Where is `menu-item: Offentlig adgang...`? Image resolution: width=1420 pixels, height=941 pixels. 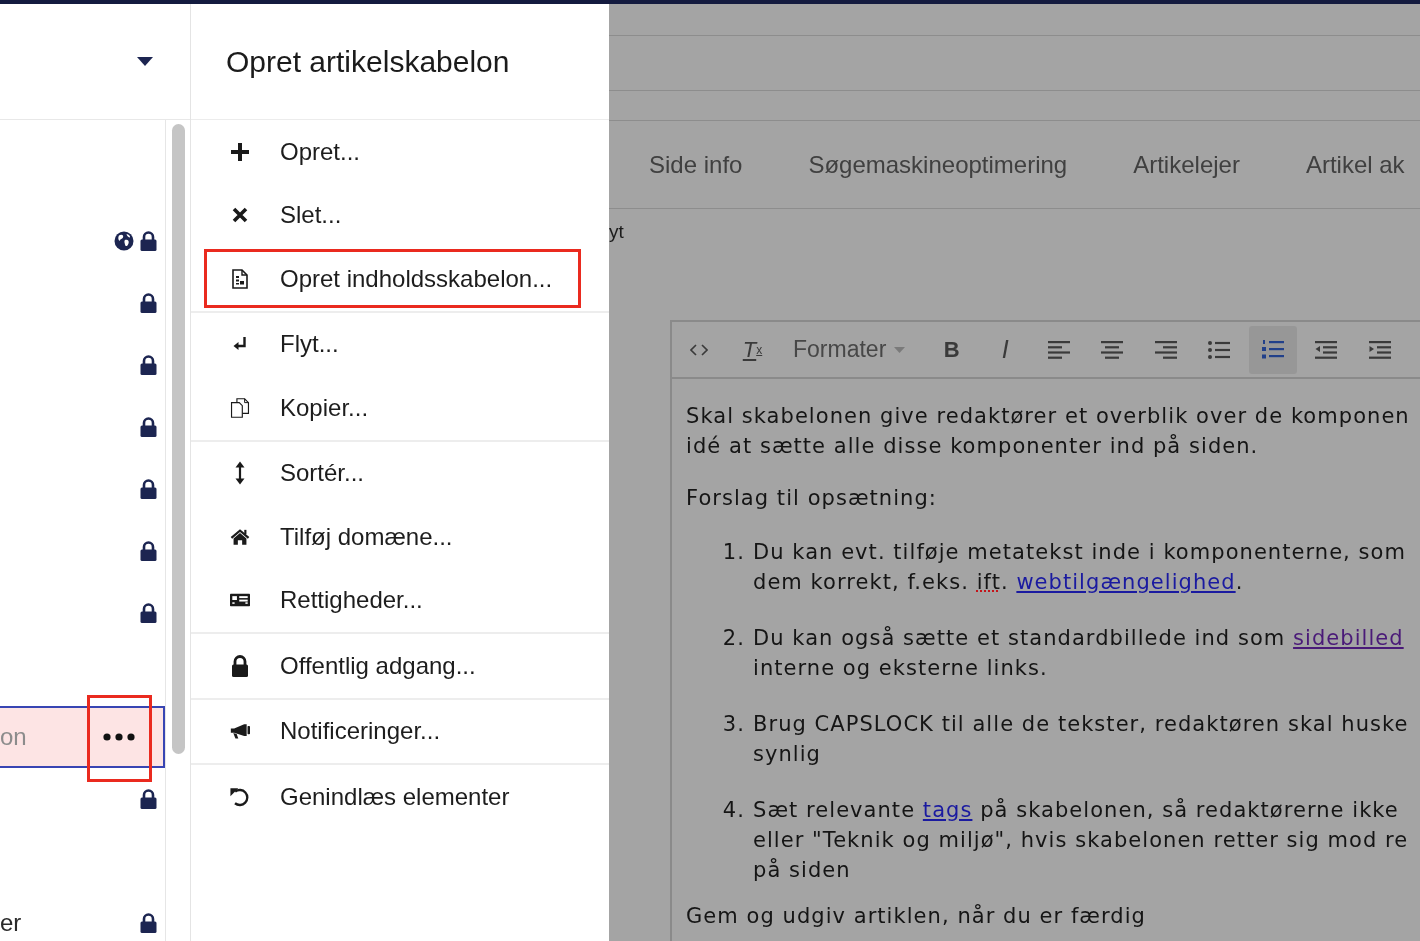 menu-item: Offentlig adgang... is located at coordinates (400, 666).